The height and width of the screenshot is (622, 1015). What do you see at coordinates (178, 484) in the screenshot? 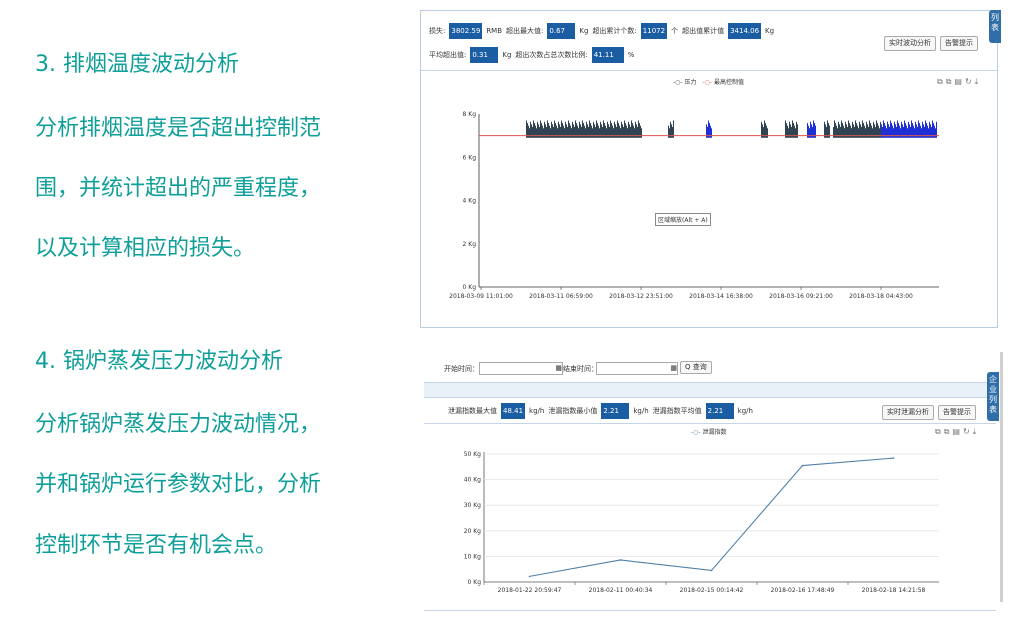
I see `section4-line-2: 并和锅炉运行参数对比，分析` at bounding box center [178, 484].